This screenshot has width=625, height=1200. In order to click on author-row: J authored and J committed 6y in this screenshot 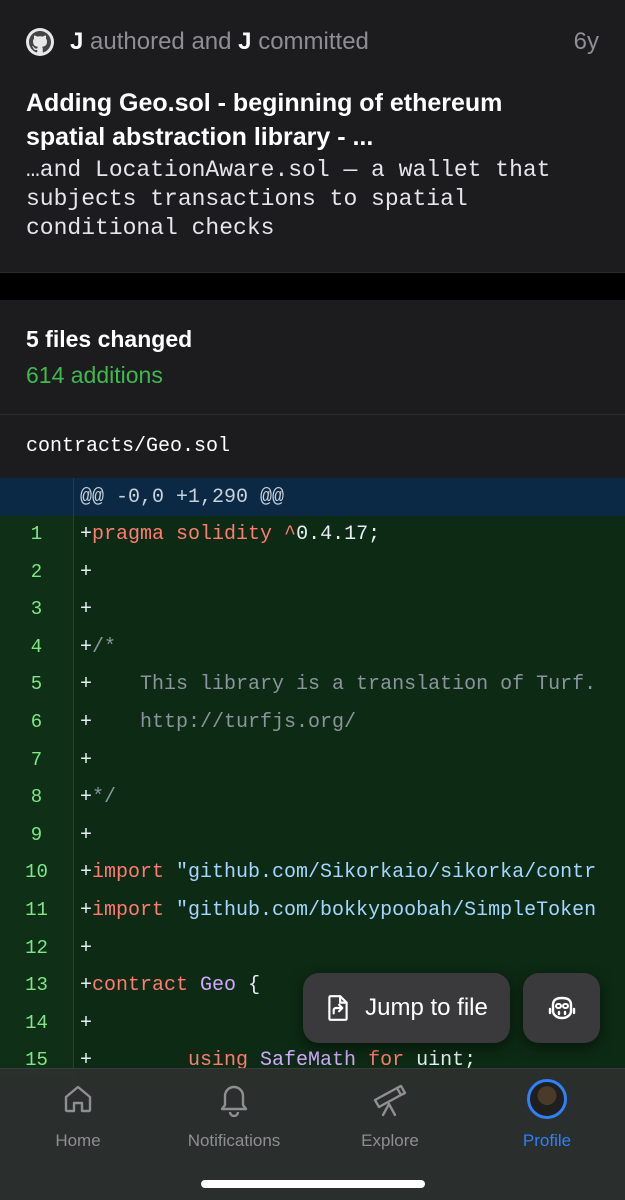, I will do `click(312, 42)`.